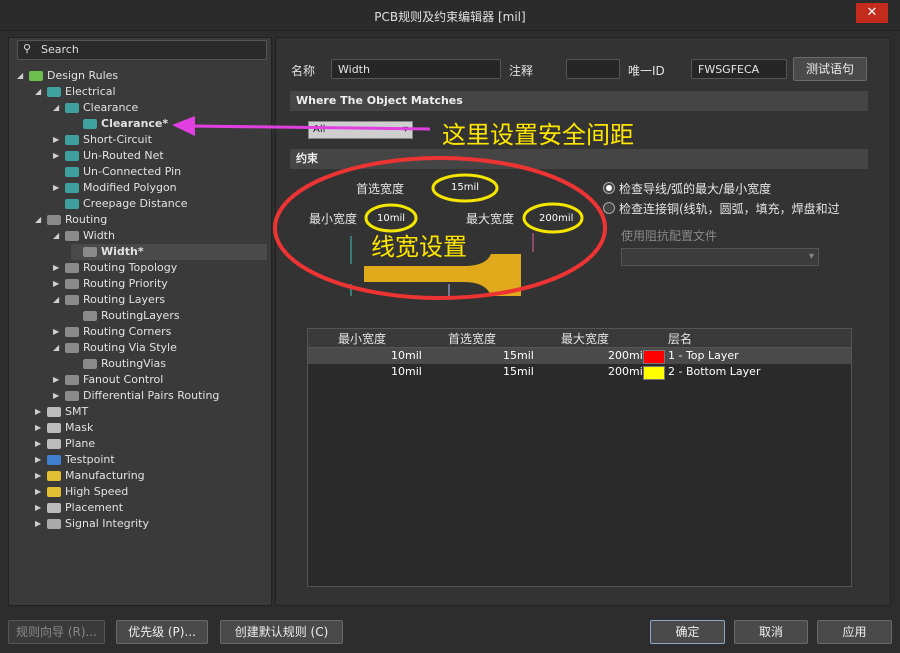 The image size is (900, 653). What do you see at coordinates (553, 218) in the screenshot?
I see `max-width-highlight` at bounding box center [553, 218].